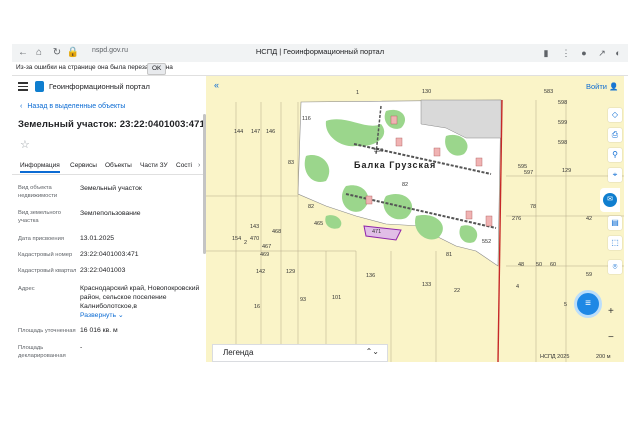 This screenshot has width=640, height=422. What do you see at coordinates (358, 93) in the screenshot?
I see `parcel-number: 1` at bounding box center [358, 93].